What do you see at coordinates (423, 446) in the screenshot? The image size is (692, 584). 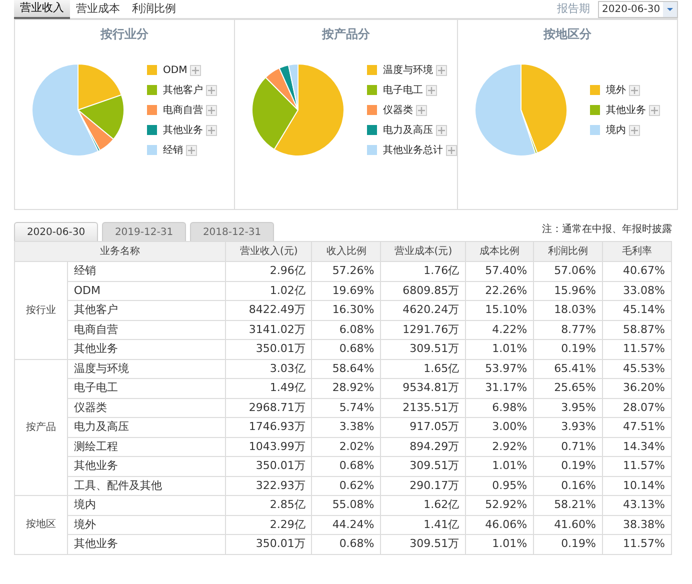 I see `table-cell: 894.29万` at bounding box center [423, 446].